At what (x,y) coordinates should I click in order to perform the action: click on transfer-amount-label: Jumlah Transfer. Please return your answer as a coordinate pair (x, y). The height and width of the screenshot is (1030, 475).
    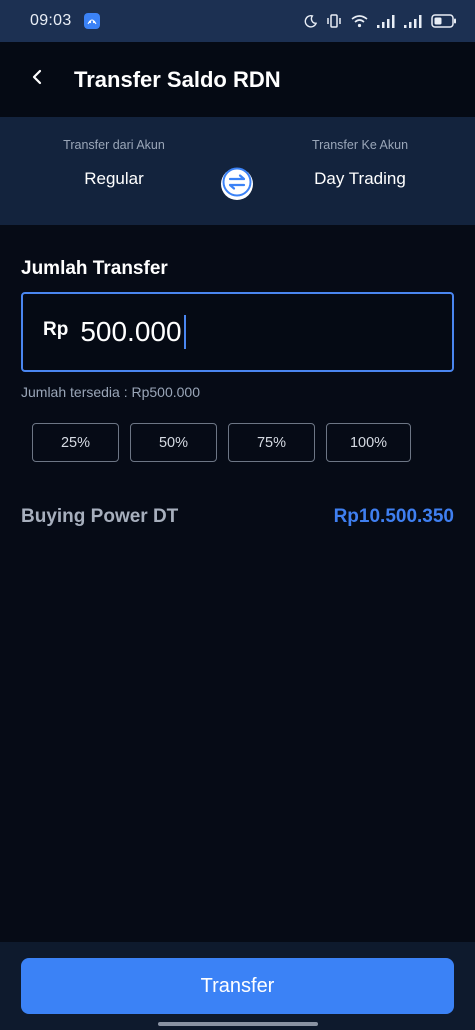
    Looking at the image, I should click on (94, 268).